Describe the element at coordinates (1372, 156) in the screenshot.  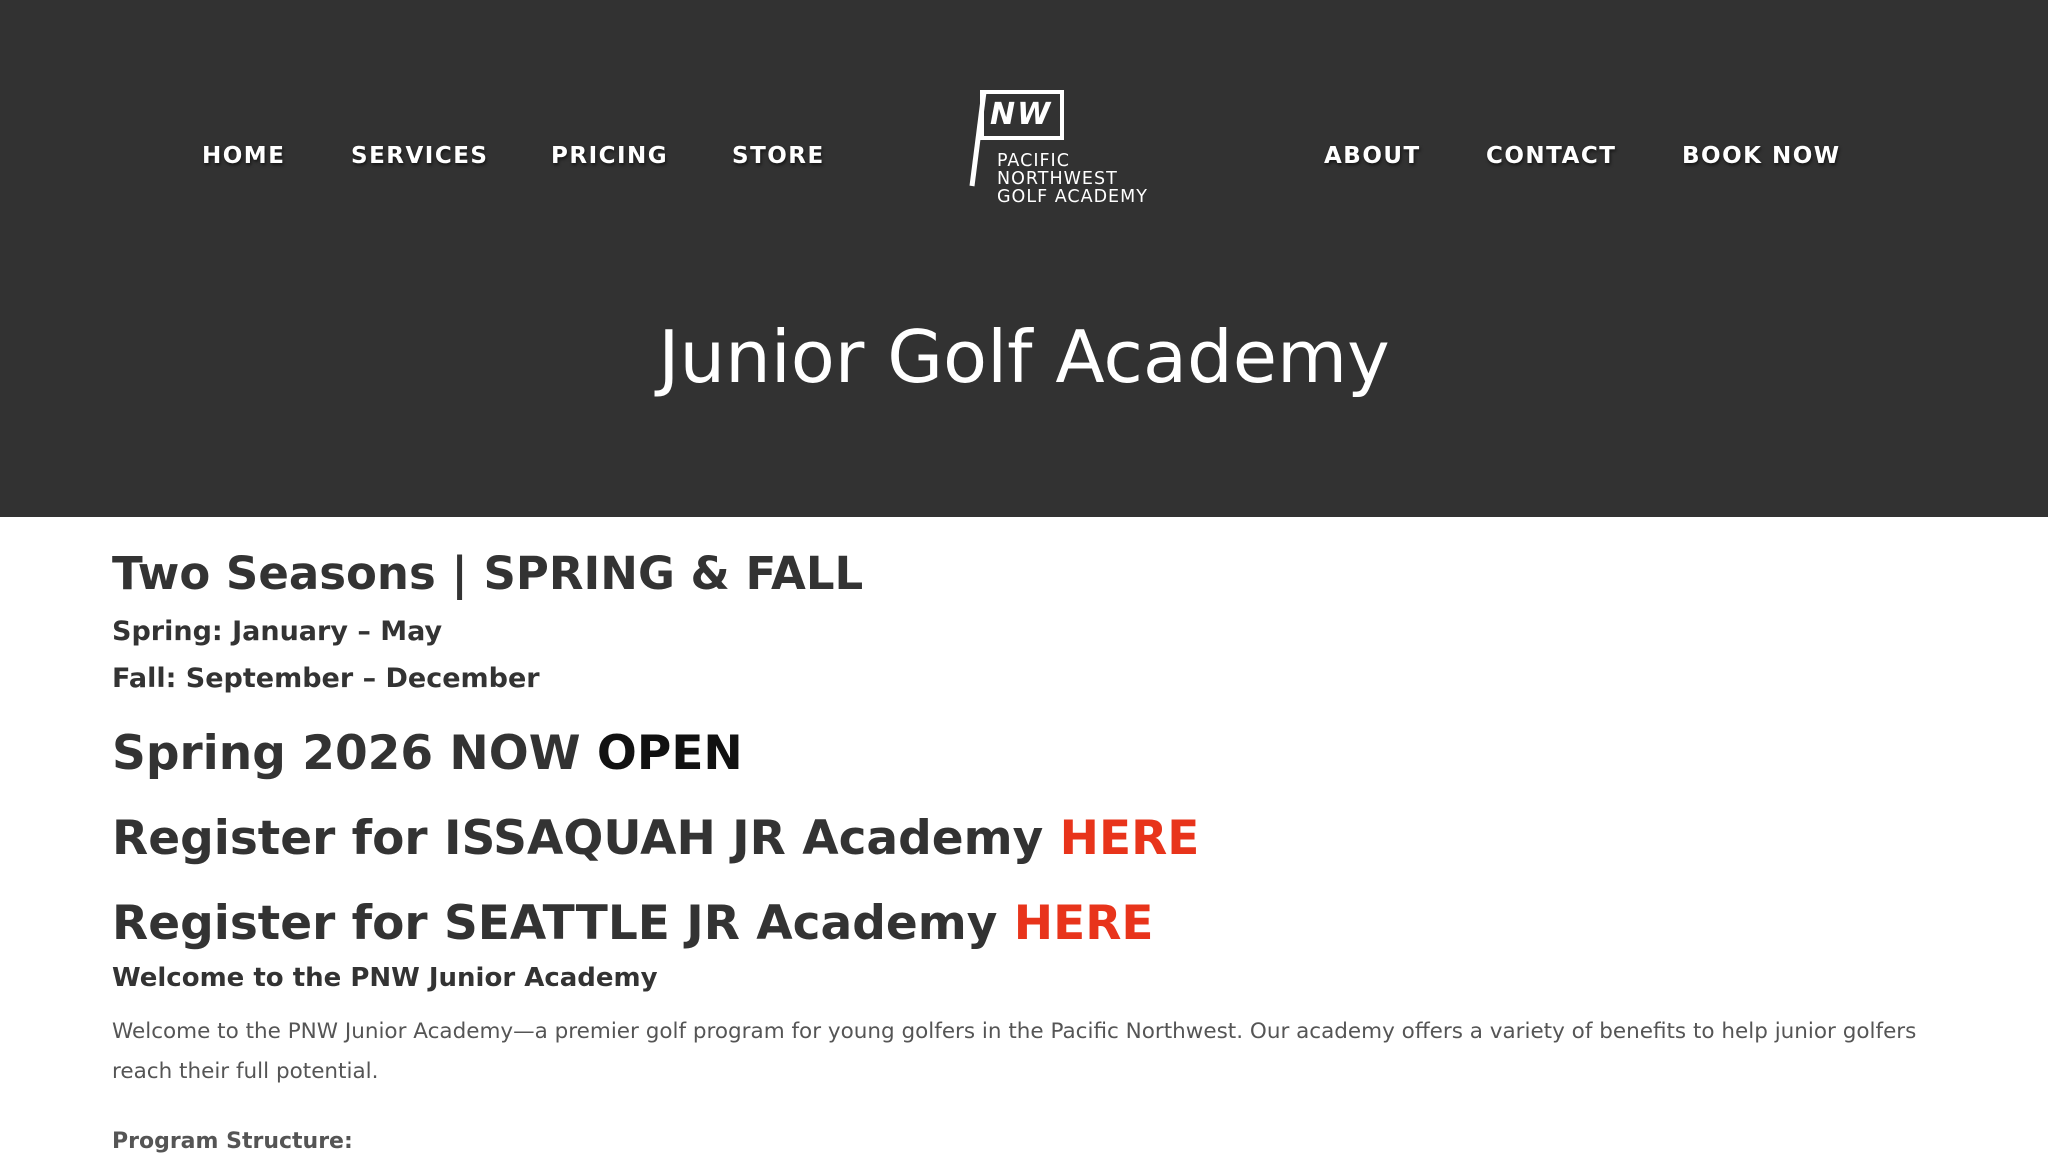
I see `nav-about: ABOUT` at that location.